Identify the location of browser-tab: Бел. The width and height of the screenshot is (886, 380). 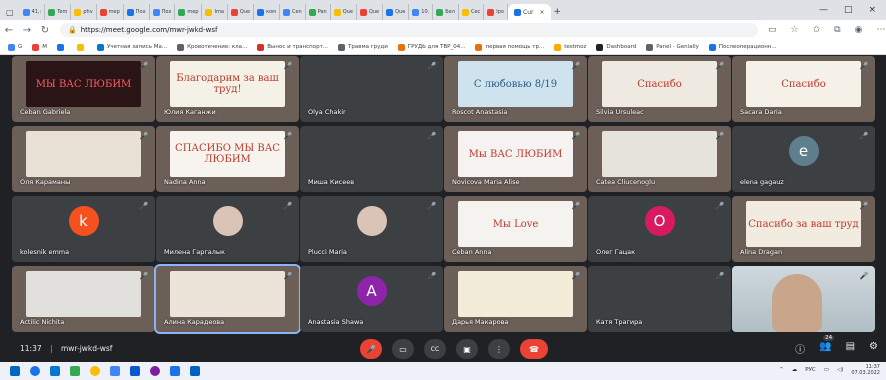
(446, 12).